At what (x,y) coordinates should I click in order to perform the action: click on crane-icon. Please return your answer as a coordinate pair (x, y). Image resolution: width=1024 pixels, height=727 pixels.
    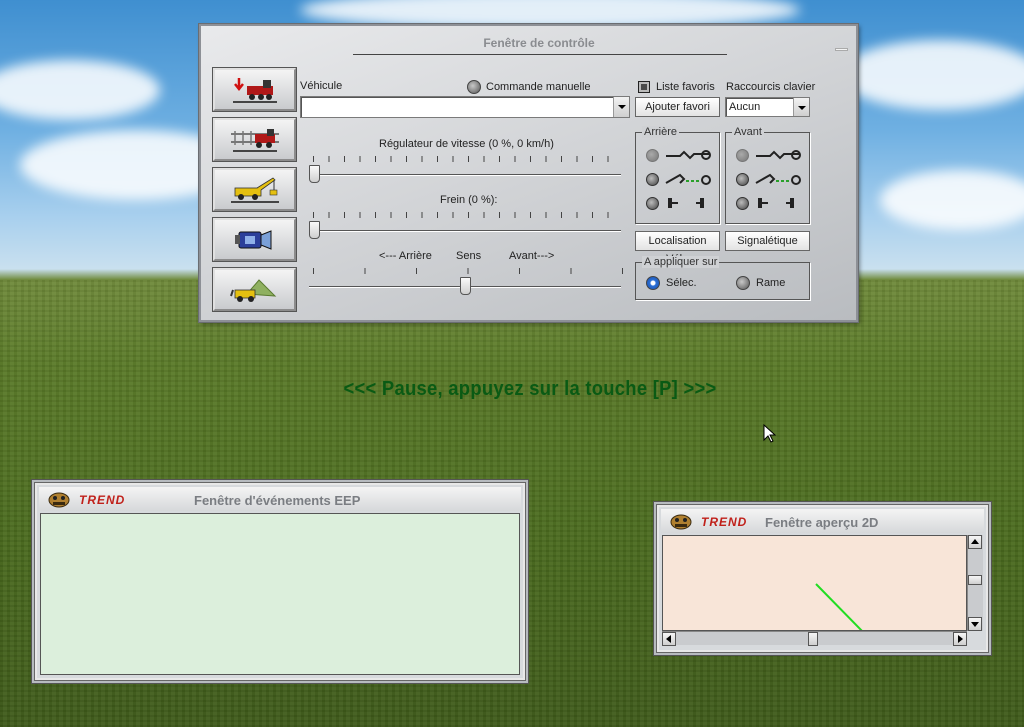
    Looking at the image, I should click on (255, 190).